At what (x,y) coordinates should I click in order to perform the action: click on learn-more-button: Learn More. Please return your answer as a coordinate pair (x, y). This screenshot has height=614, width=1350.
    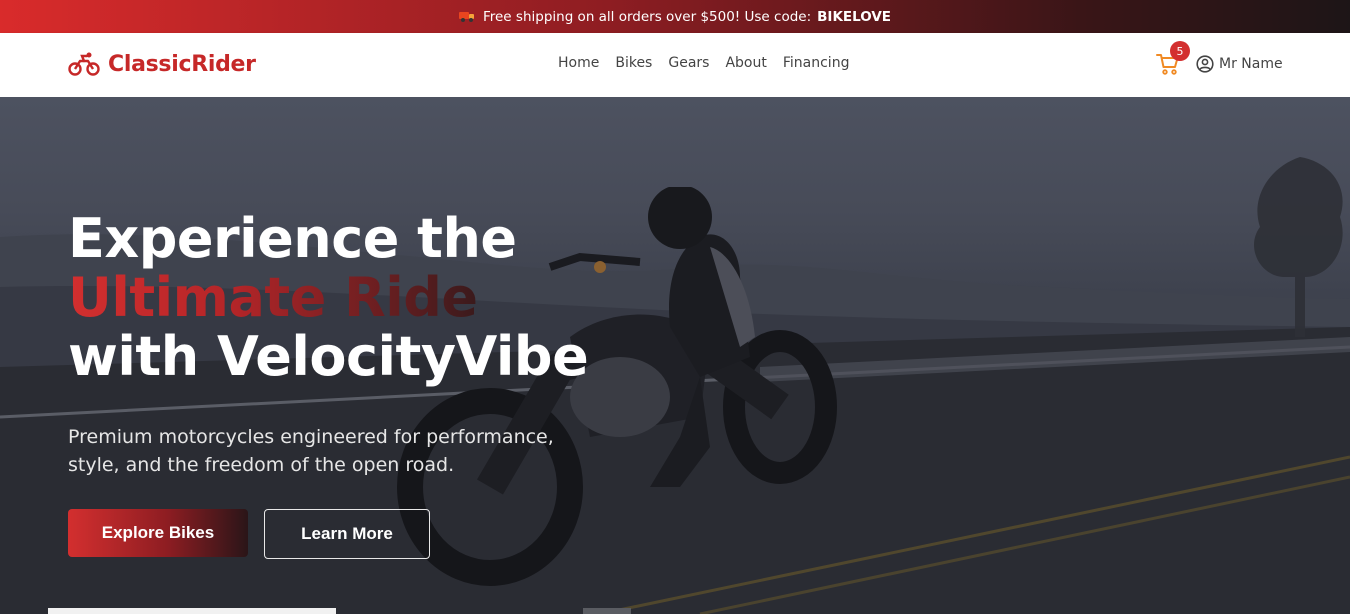
    Looking at the image, I should click on (347, 534).